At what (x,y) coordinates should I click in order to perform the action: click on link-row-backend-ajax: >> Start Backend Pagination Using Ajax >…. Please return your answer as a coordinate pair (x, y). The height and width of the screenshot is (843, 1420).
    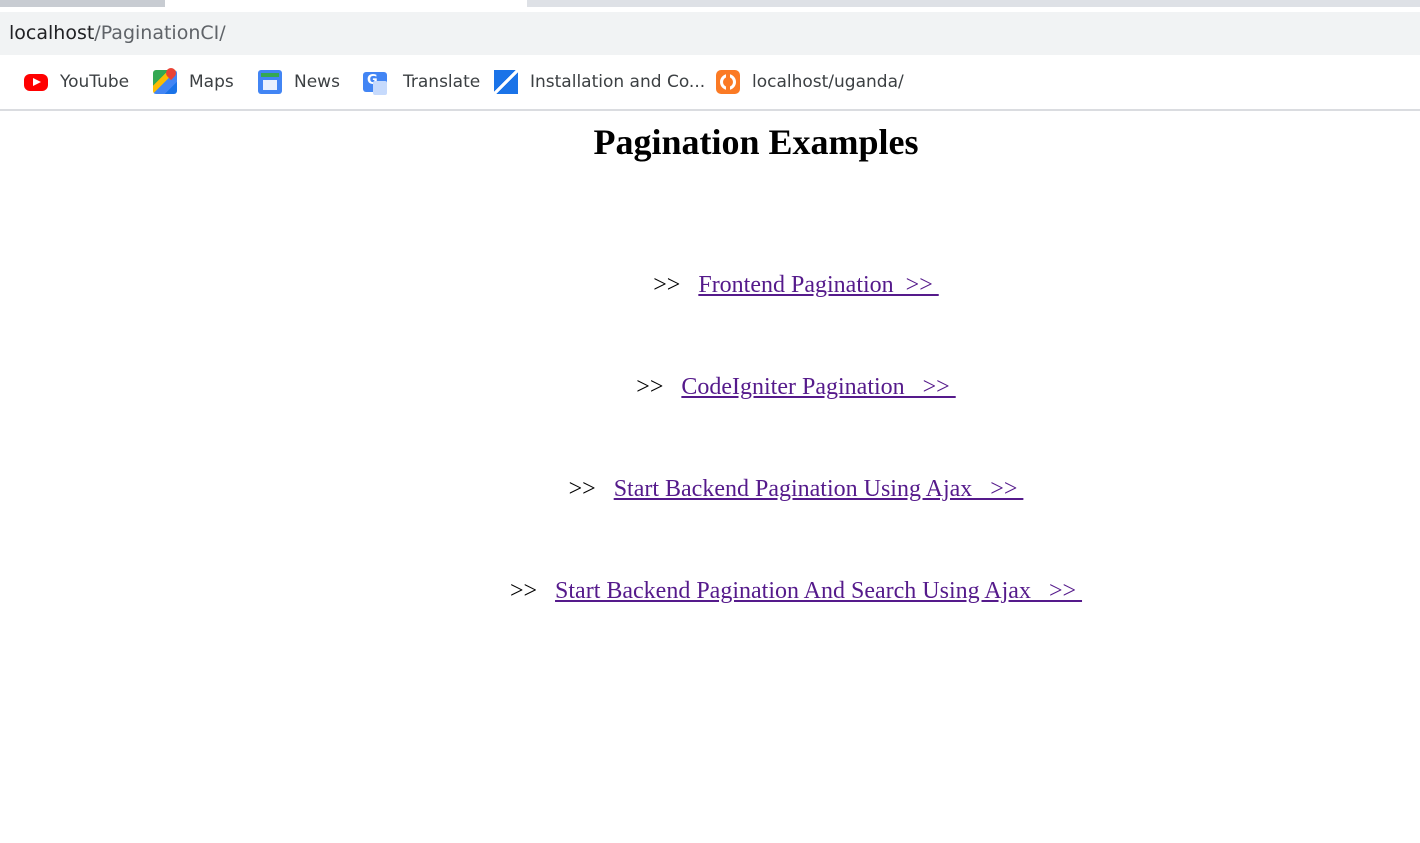
    Looking at the image, I should click on (710, 489).